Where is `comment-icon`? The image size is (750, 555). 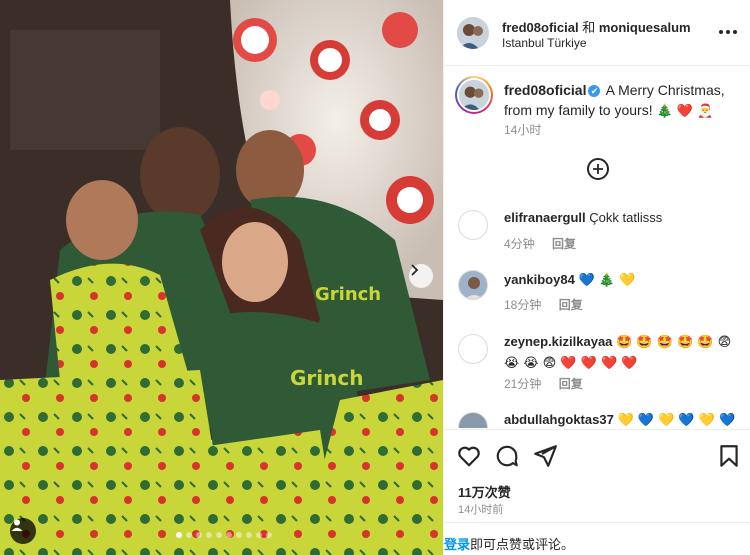
comment-icon is located at coordinates (507, 456).